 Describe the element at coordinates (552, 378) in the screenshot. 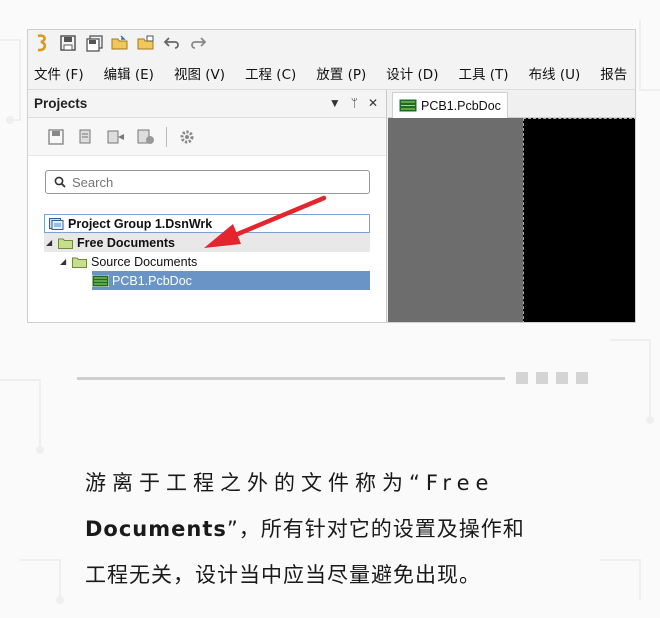

I see `divider-dots` at that location.